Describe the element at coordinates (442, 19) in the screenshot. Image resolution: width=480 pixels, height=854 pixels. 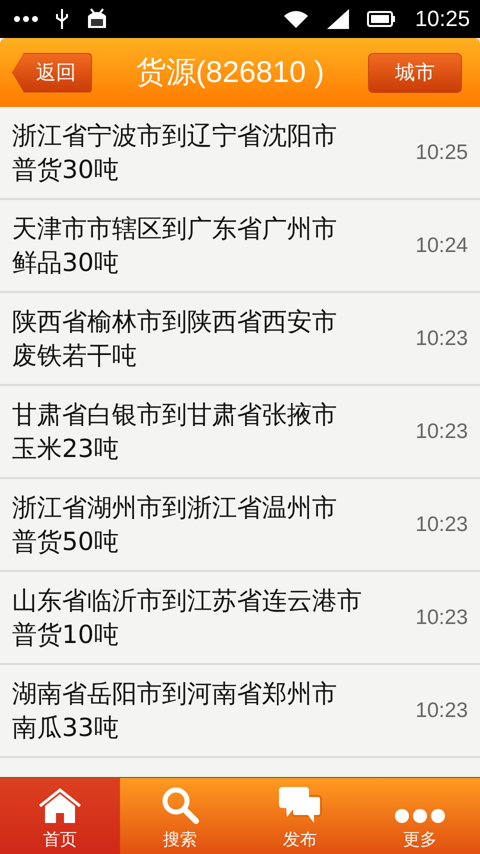
I see `status-time: 10:25` at that location.